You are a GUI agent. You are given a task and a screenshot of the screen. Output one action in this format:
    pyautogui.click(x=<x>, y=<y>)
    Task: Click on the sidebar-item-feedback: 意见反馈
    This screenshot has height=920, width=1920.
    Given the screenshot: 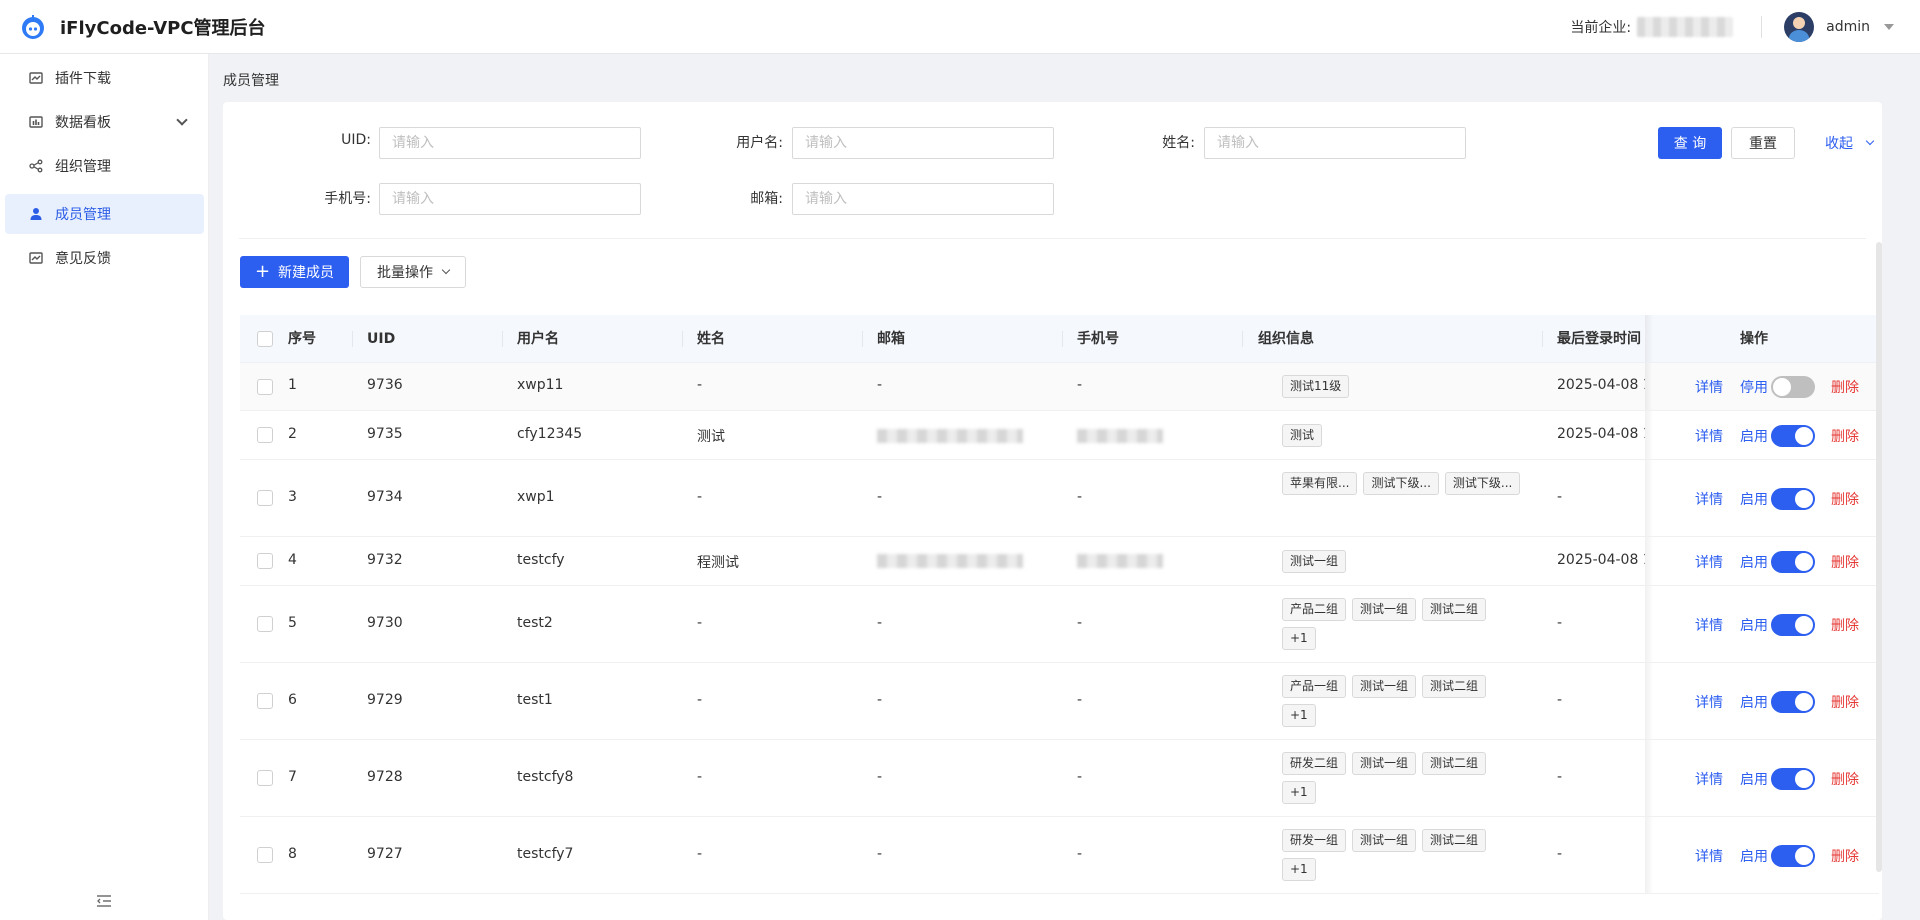 What is the action you would take?
    pyautogui.click(x=104, y=258)
    